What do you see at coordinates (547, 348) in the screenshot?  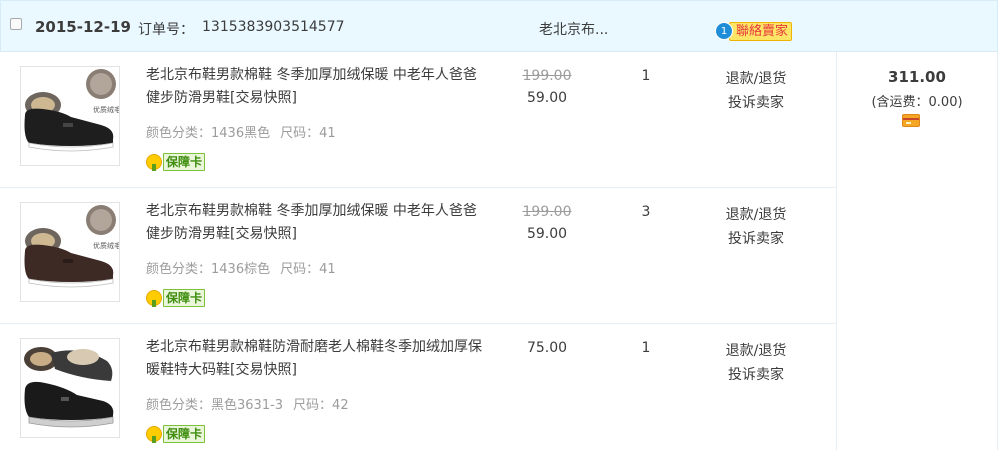 I see `unit-price: 75.00` at bounding box center [547, 348].